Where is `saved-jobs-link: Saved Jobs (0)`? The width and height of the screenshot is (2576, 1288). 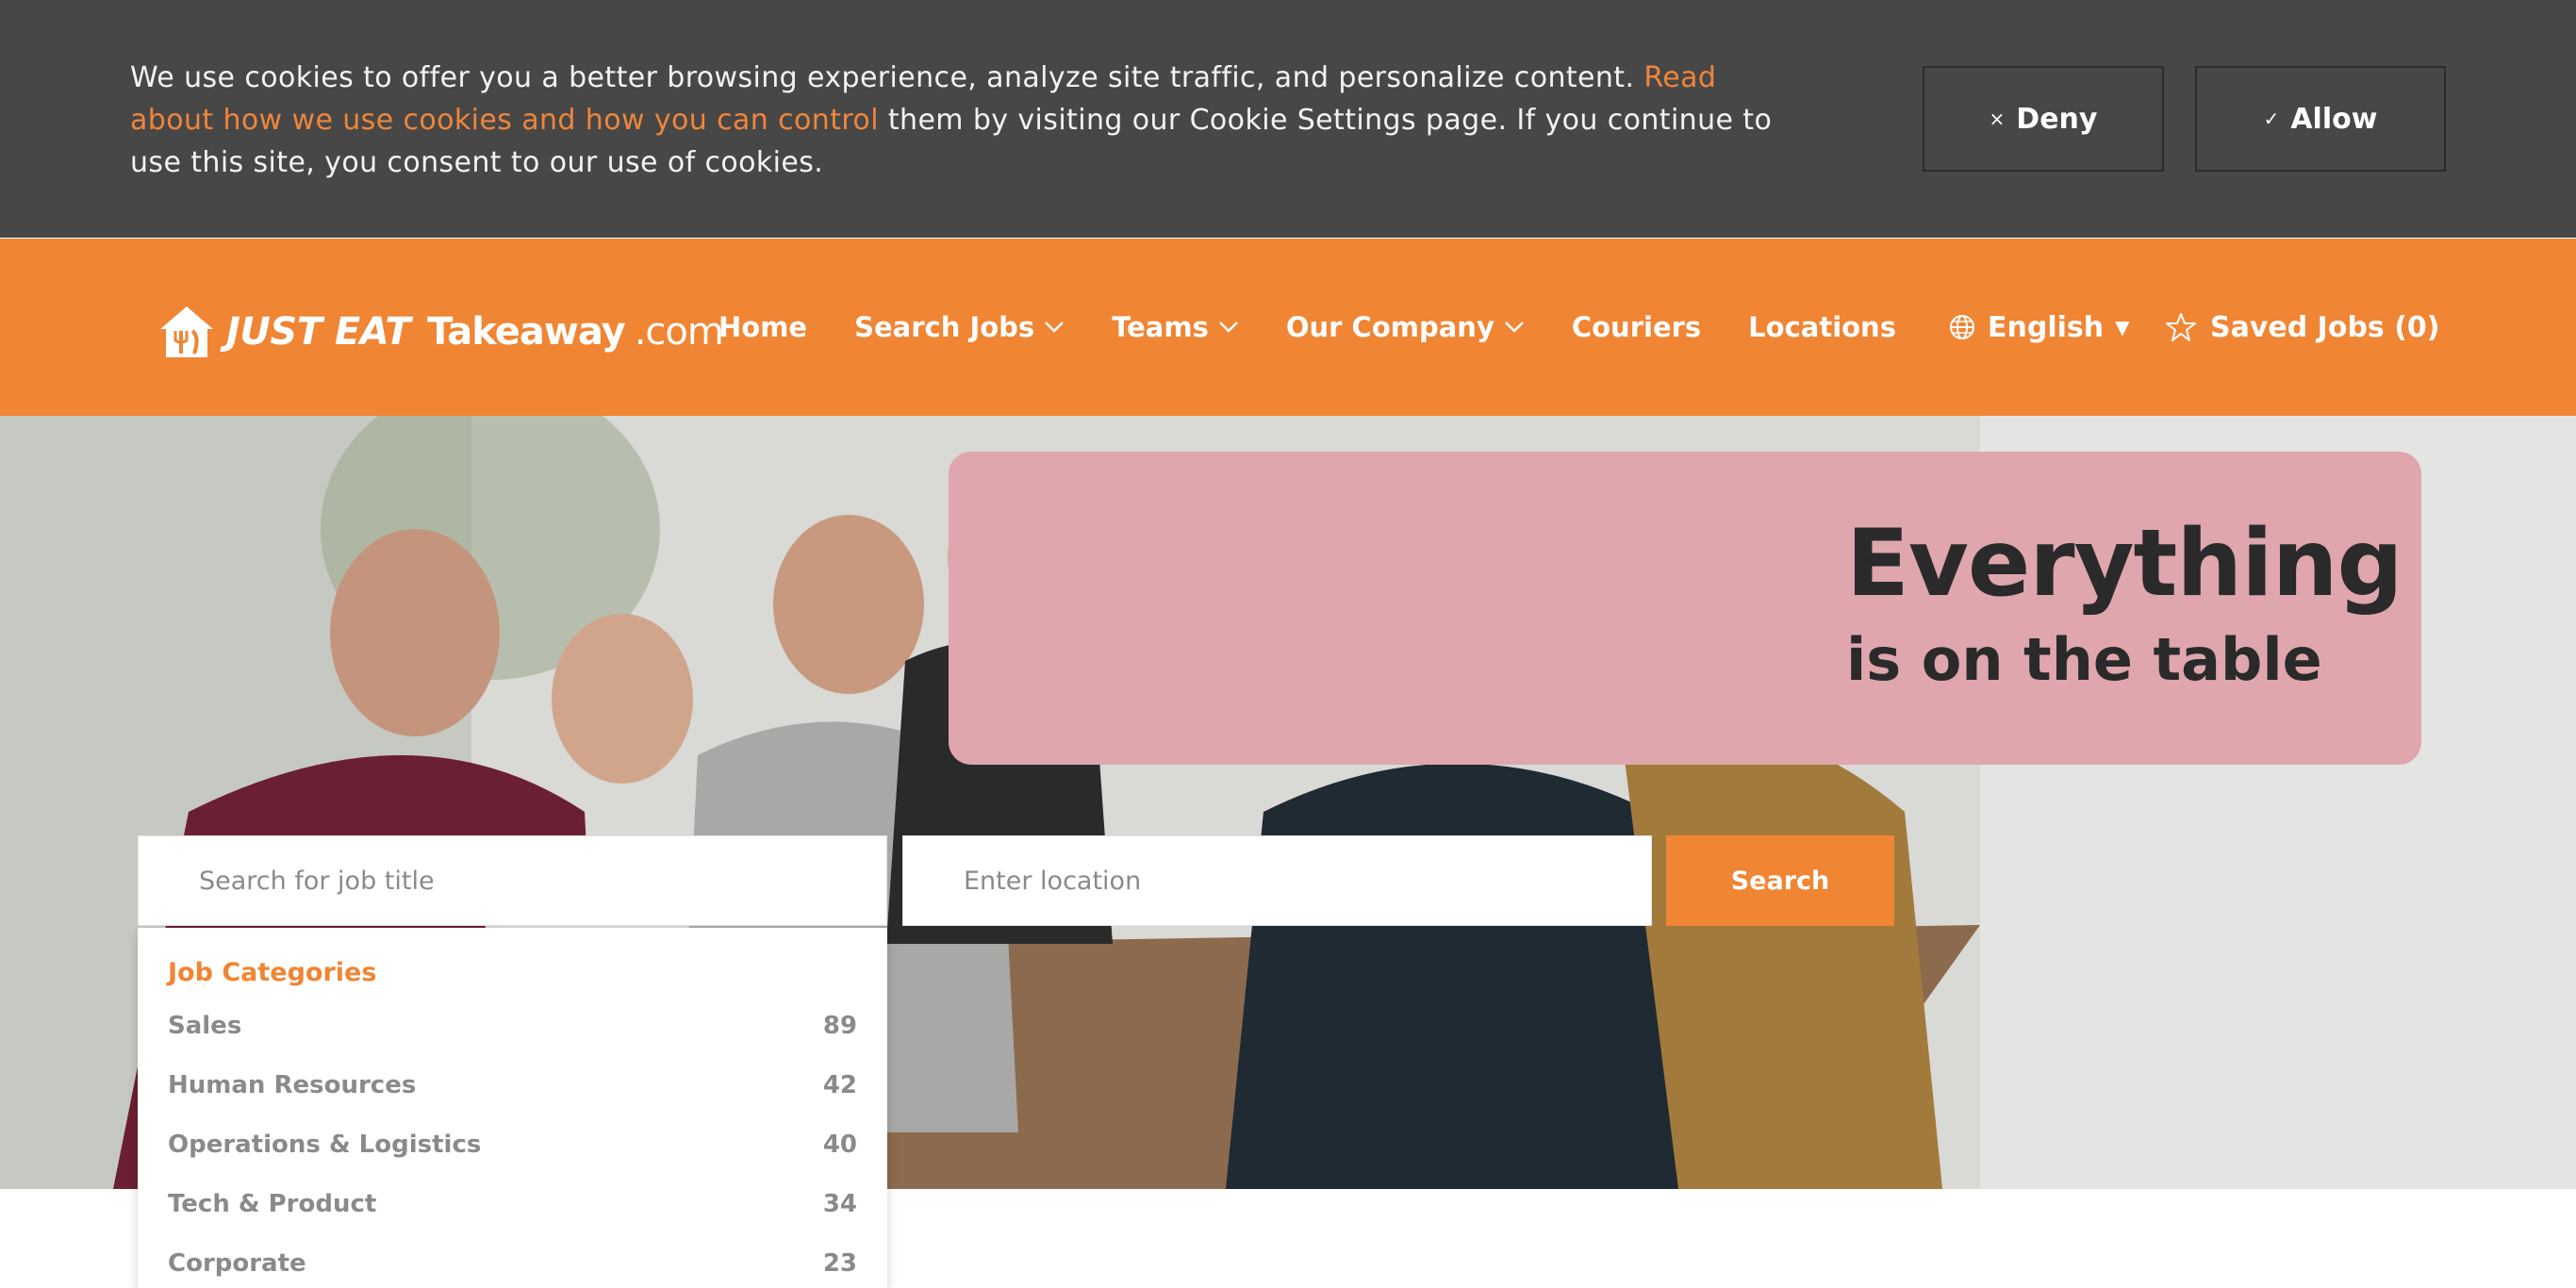 saved-jobs-link: Saved Jobs (0) is located at coordinates (2302, 327).